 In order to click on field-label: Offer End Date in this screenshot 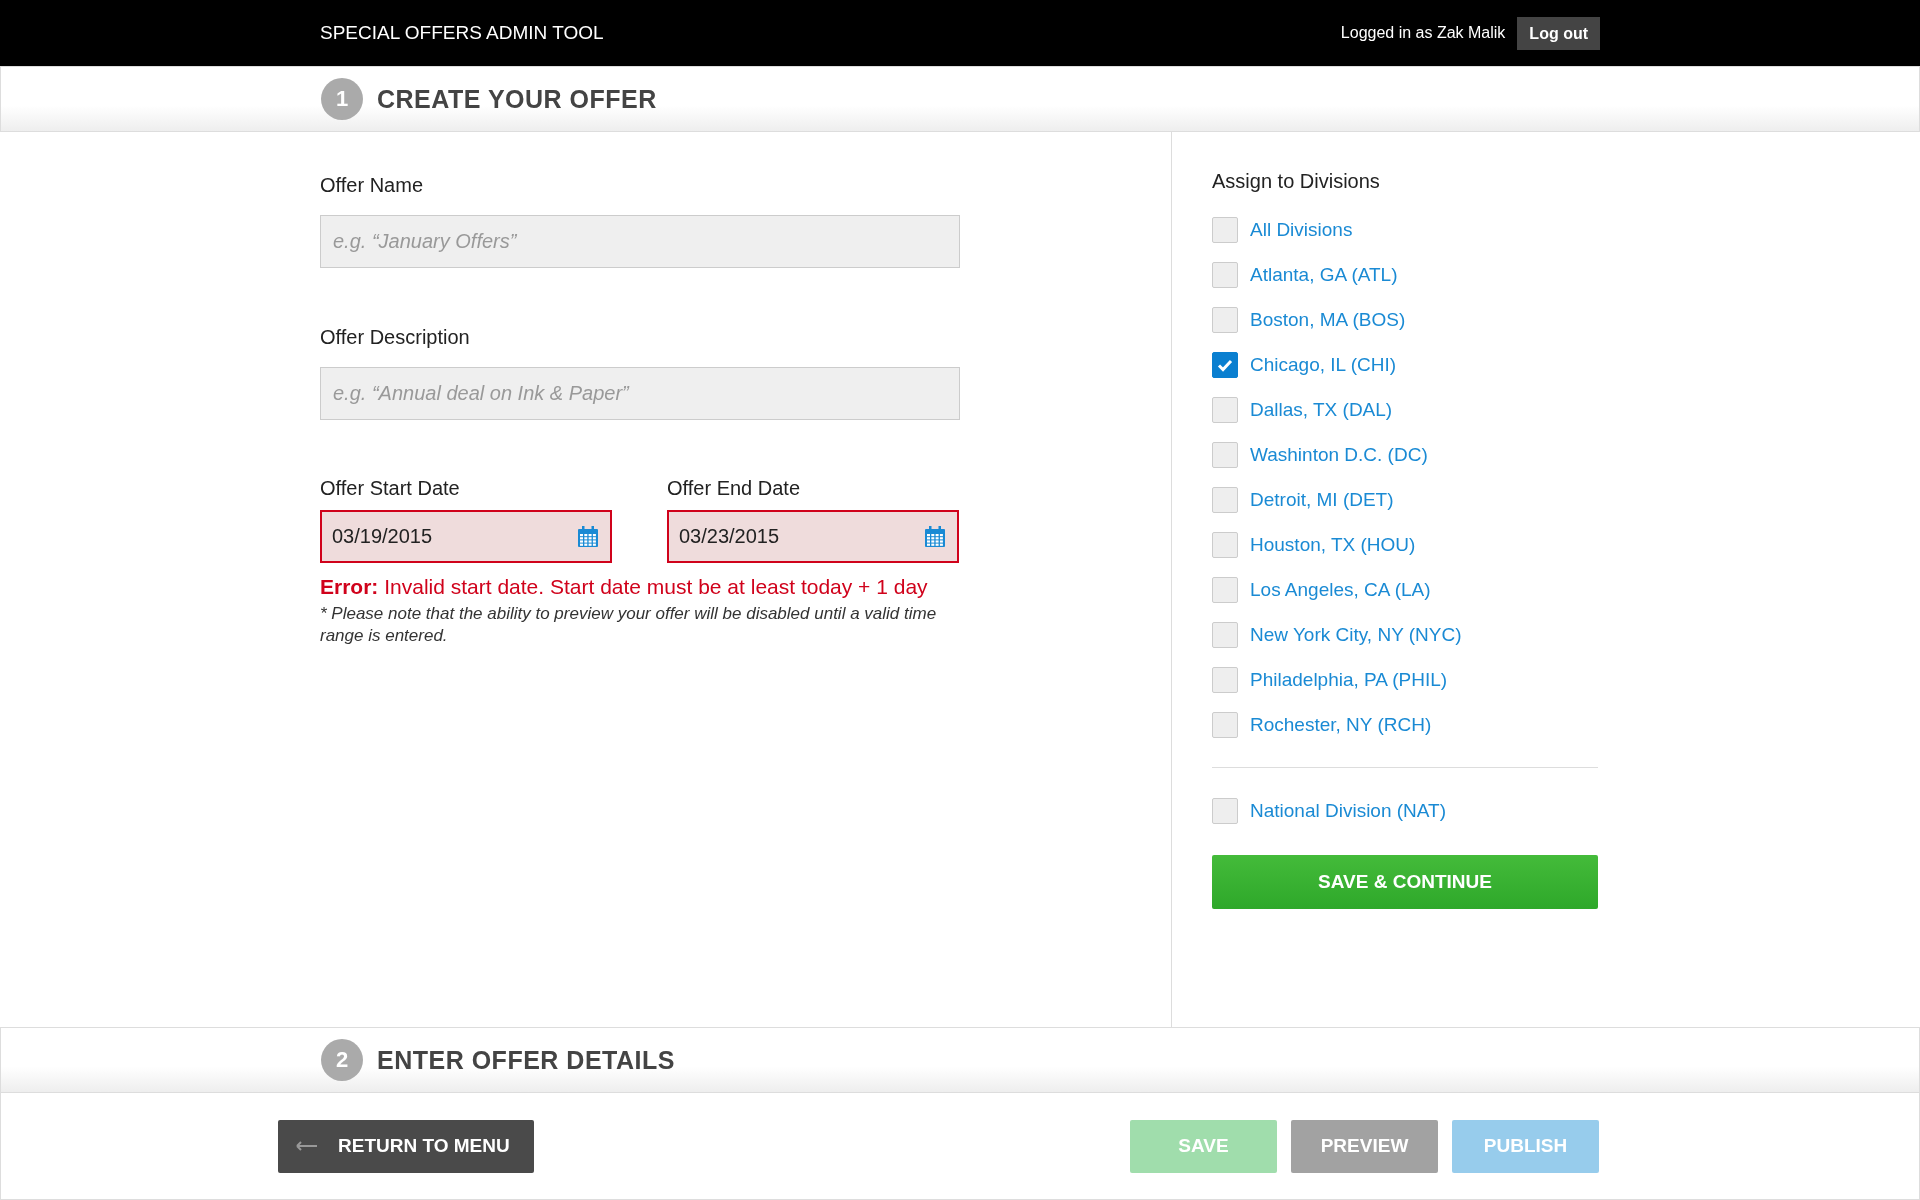, I will do `click(734, 488)`.